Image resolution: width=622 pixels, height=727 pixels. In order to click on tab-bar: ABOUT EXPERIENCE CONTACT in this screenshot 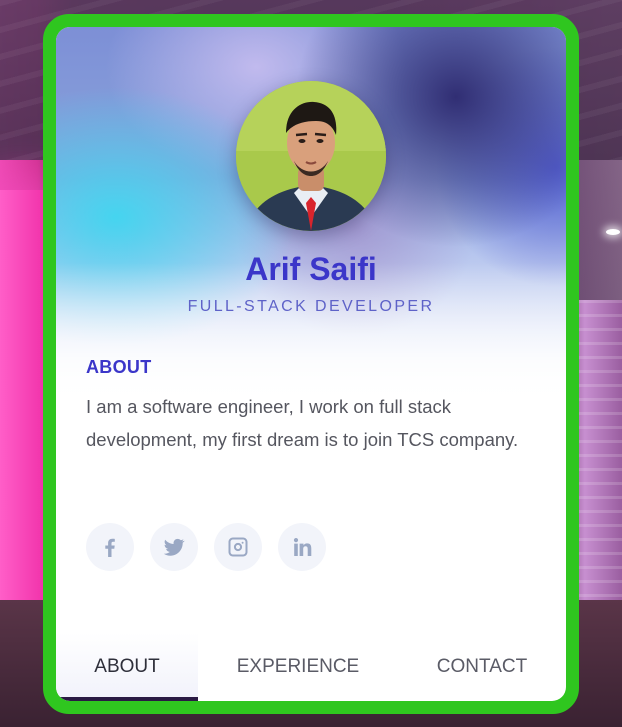, I will do `click(311, 667)`.